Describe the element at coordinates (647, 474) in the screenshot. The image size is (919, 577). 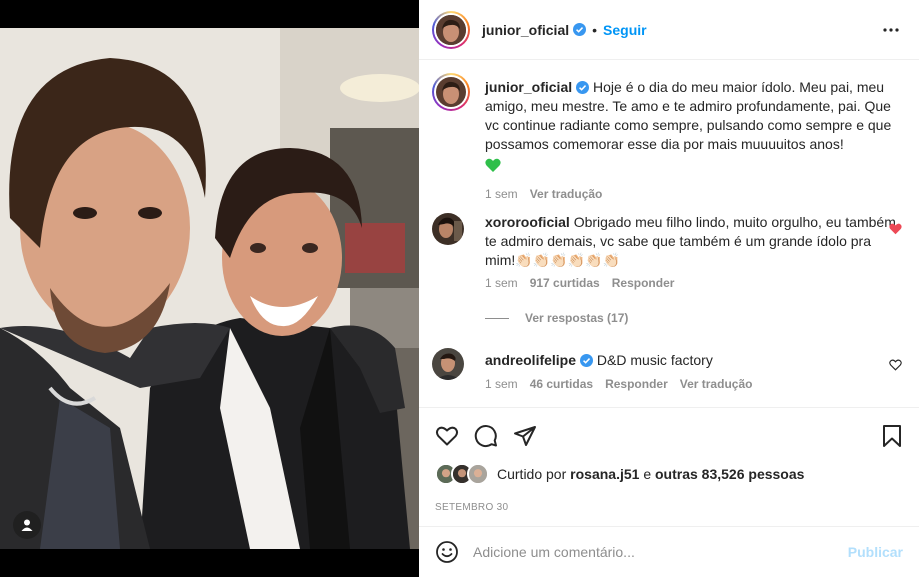
I see `liked-by-middle: e` at that location.